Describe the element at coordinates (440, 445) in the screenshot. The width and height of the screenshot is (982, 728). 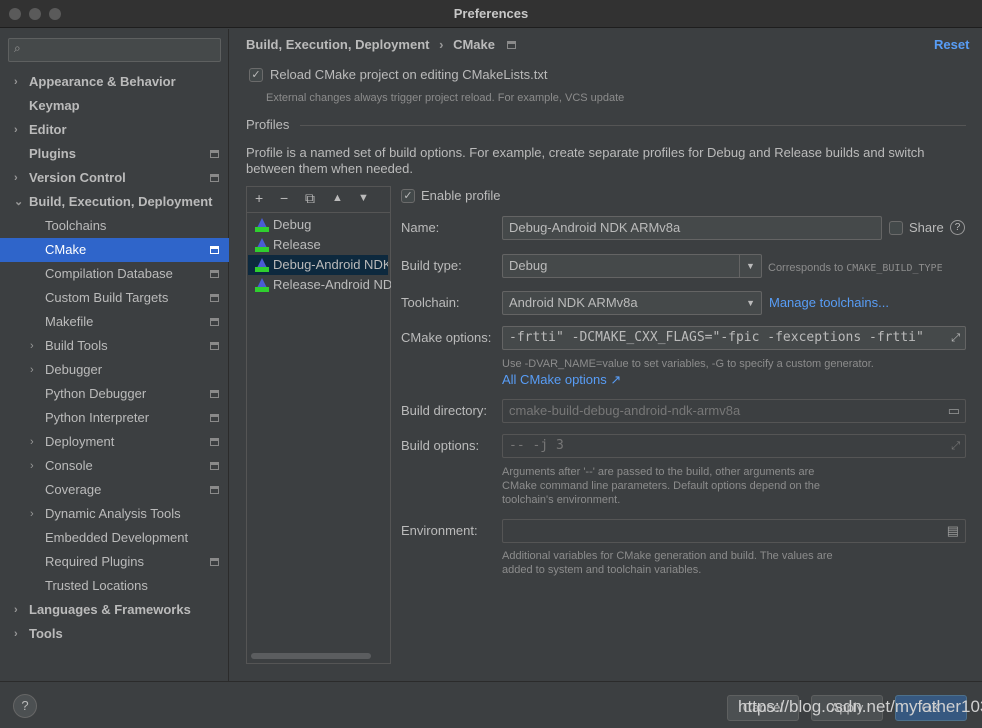
I see `build-options-label: Build options:` at that location.